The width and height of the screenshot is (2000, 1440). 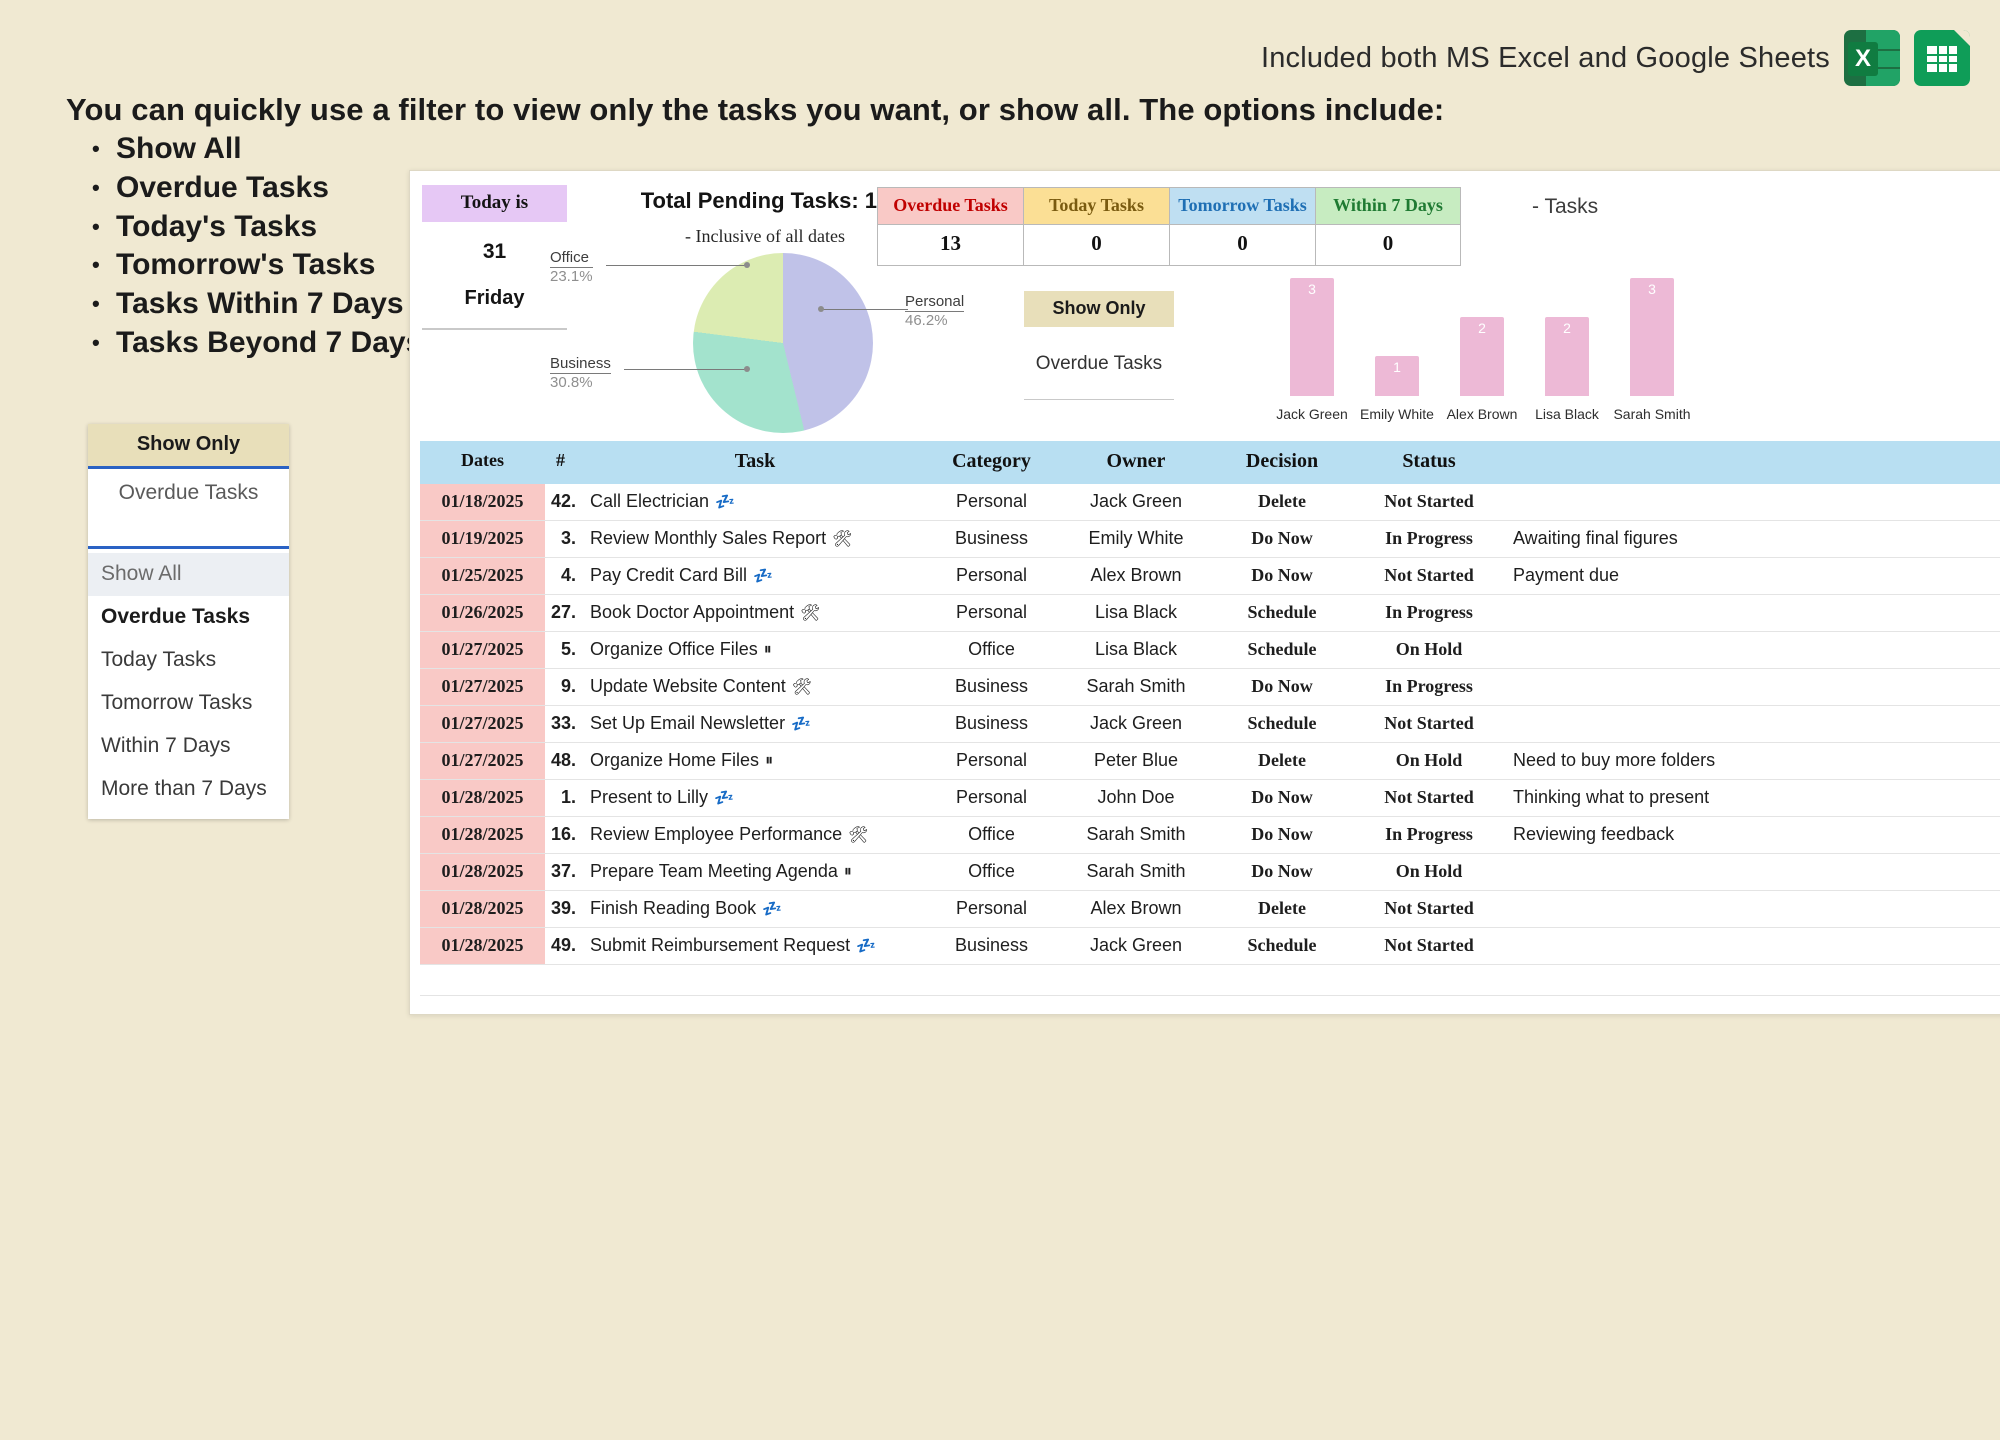 What do you see at coordinates (568, 649) in the screenshot?
I see `cell-number: 5.` at bounding box center [568, 649].